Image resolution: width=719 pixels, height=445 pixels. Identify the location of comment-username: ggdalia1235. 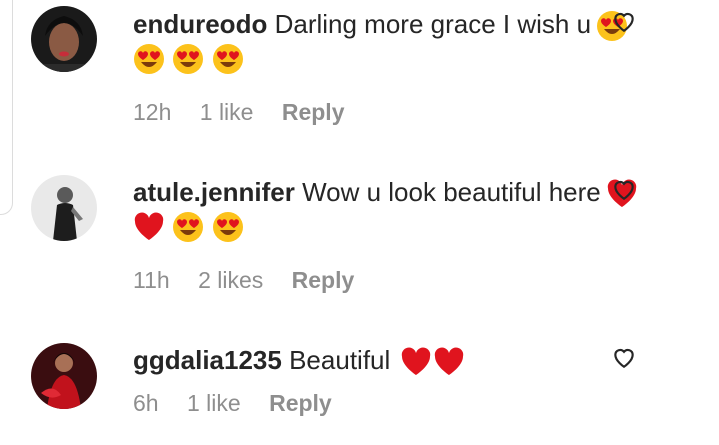
(207, 360).